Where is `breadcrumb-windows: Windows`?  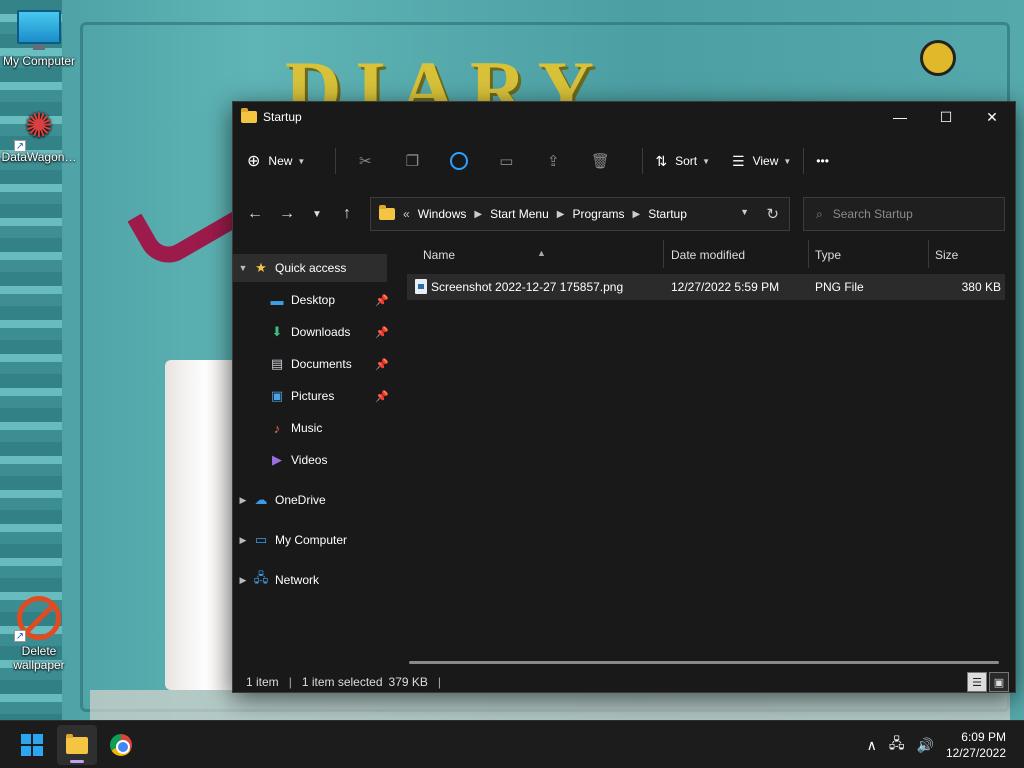 breadcrumb-windows: Windows is located at coordinates (442, 214).